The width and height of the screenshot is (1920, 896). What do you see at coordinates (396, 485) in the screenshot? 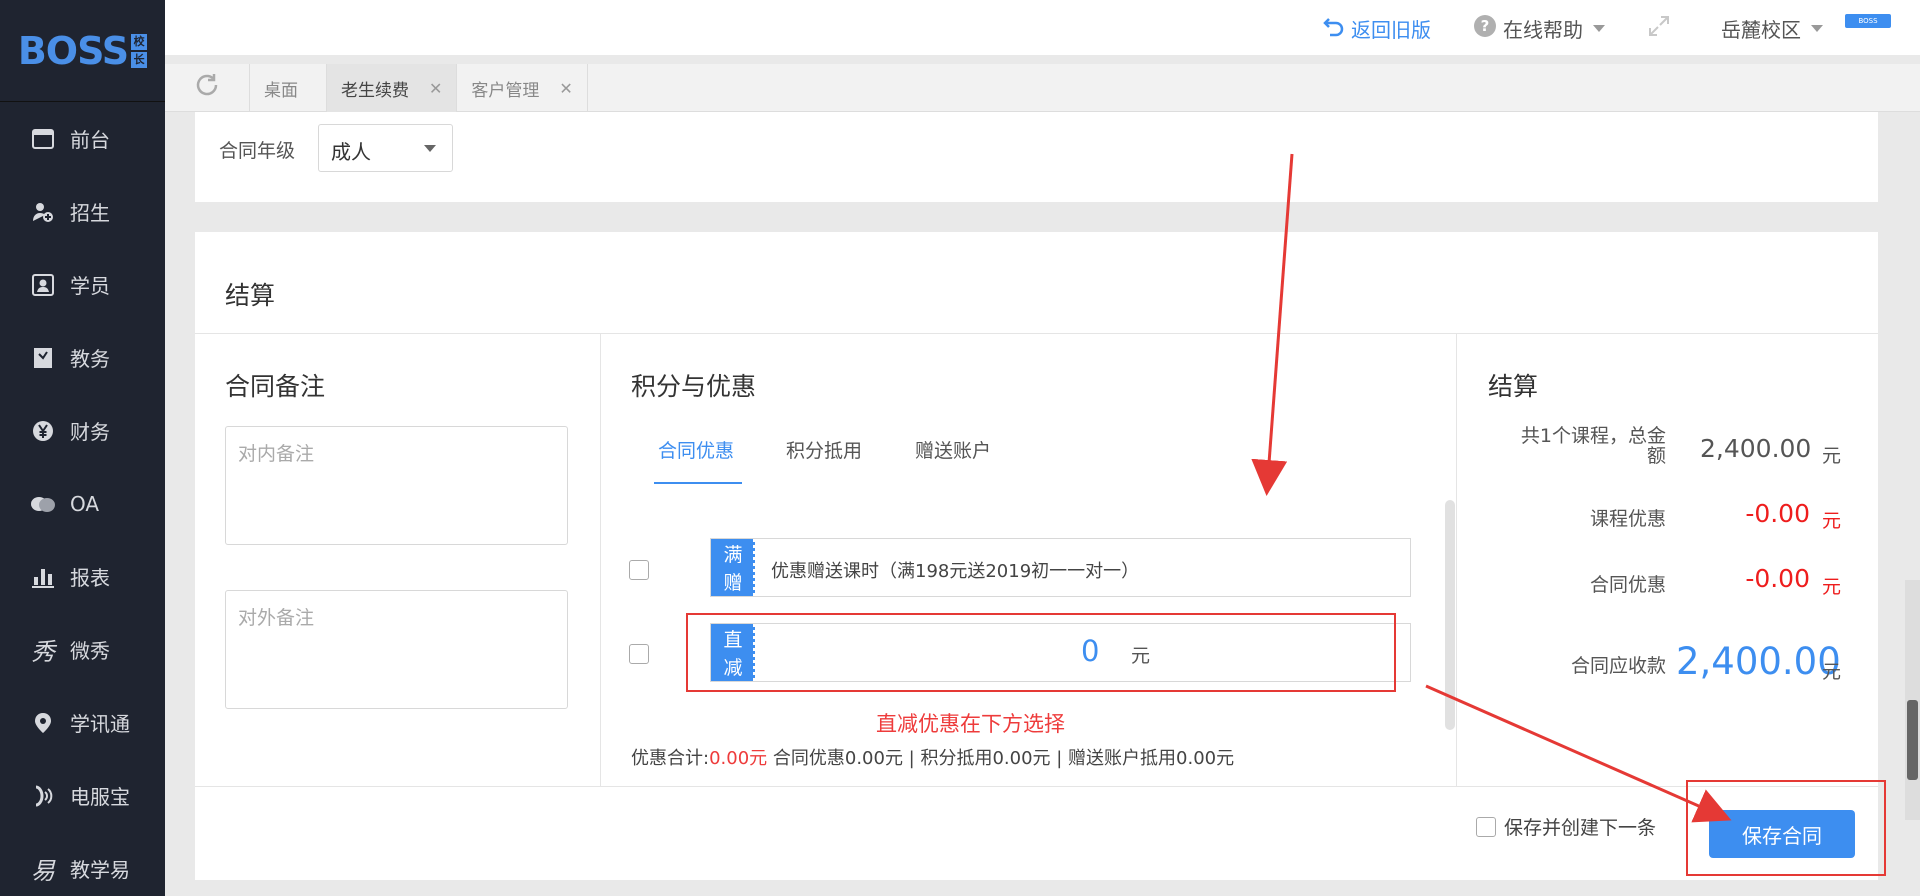
I see `internal-remarks-textarea: 对内备注` at bounding box center [396, 485].